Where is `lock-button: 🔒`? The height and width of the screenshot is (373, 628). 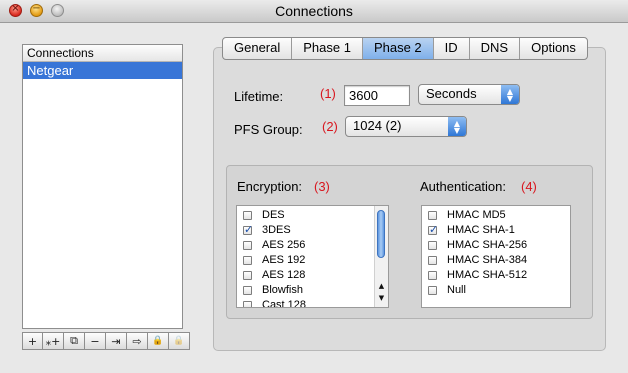 lock-button: 🔒 is located at coordinates (158, 341).